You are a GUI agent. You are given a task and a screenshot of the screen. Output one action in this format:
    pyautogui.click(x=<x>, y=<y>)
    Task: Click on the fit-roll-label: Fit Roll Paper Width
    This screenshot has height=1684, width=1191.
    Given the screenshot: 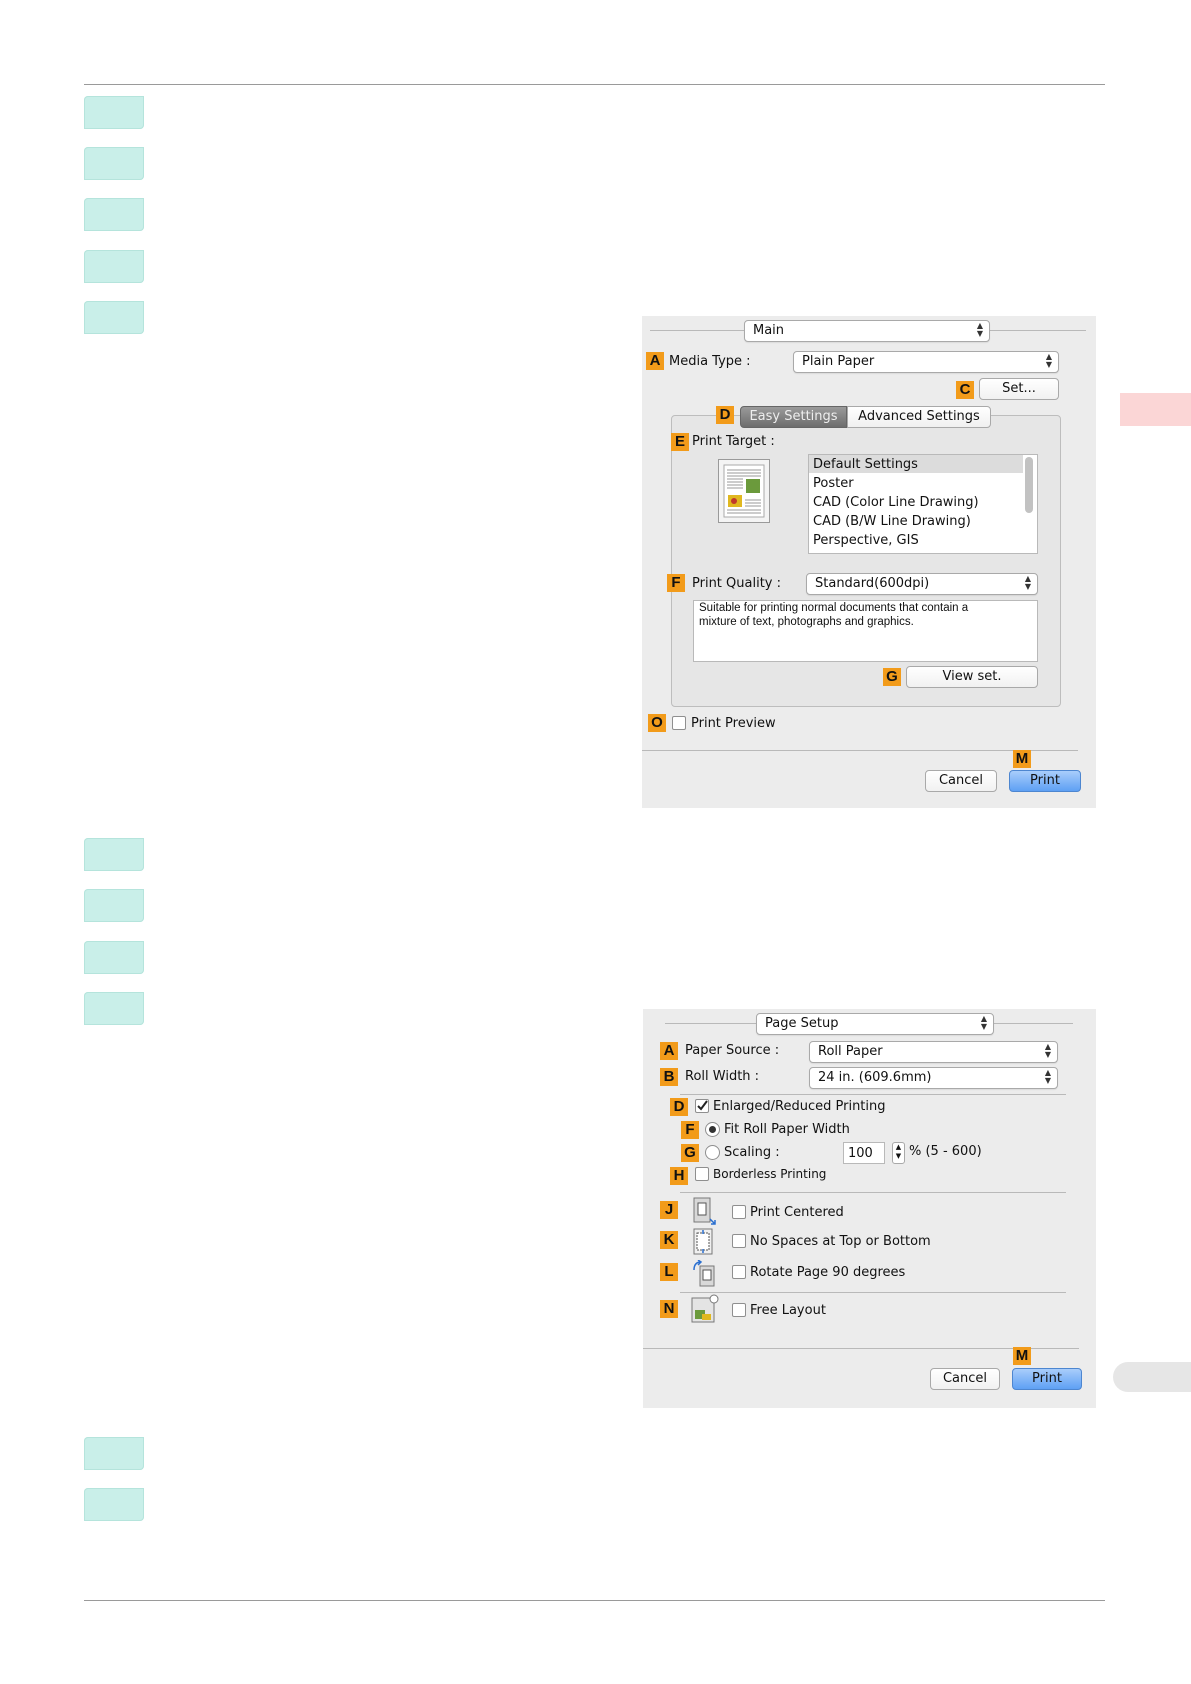 What is the action you would take?
    pyautogui.click(x=787, y=1129)
    